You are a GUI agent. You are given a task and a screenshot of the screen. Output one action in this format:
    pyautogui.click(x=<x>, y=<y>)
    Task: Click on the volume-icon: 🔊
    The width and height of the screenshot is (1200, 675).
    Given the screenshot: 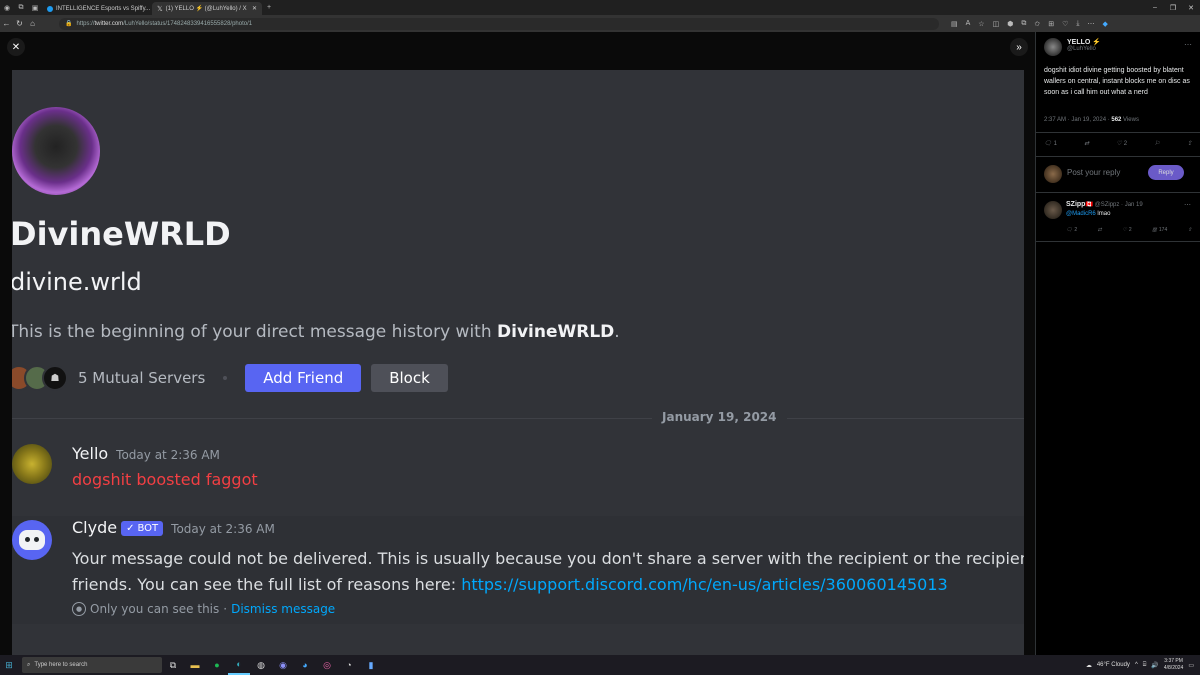 What is the action you would take?
    pyautogui.click(x=1154, y=665)
    